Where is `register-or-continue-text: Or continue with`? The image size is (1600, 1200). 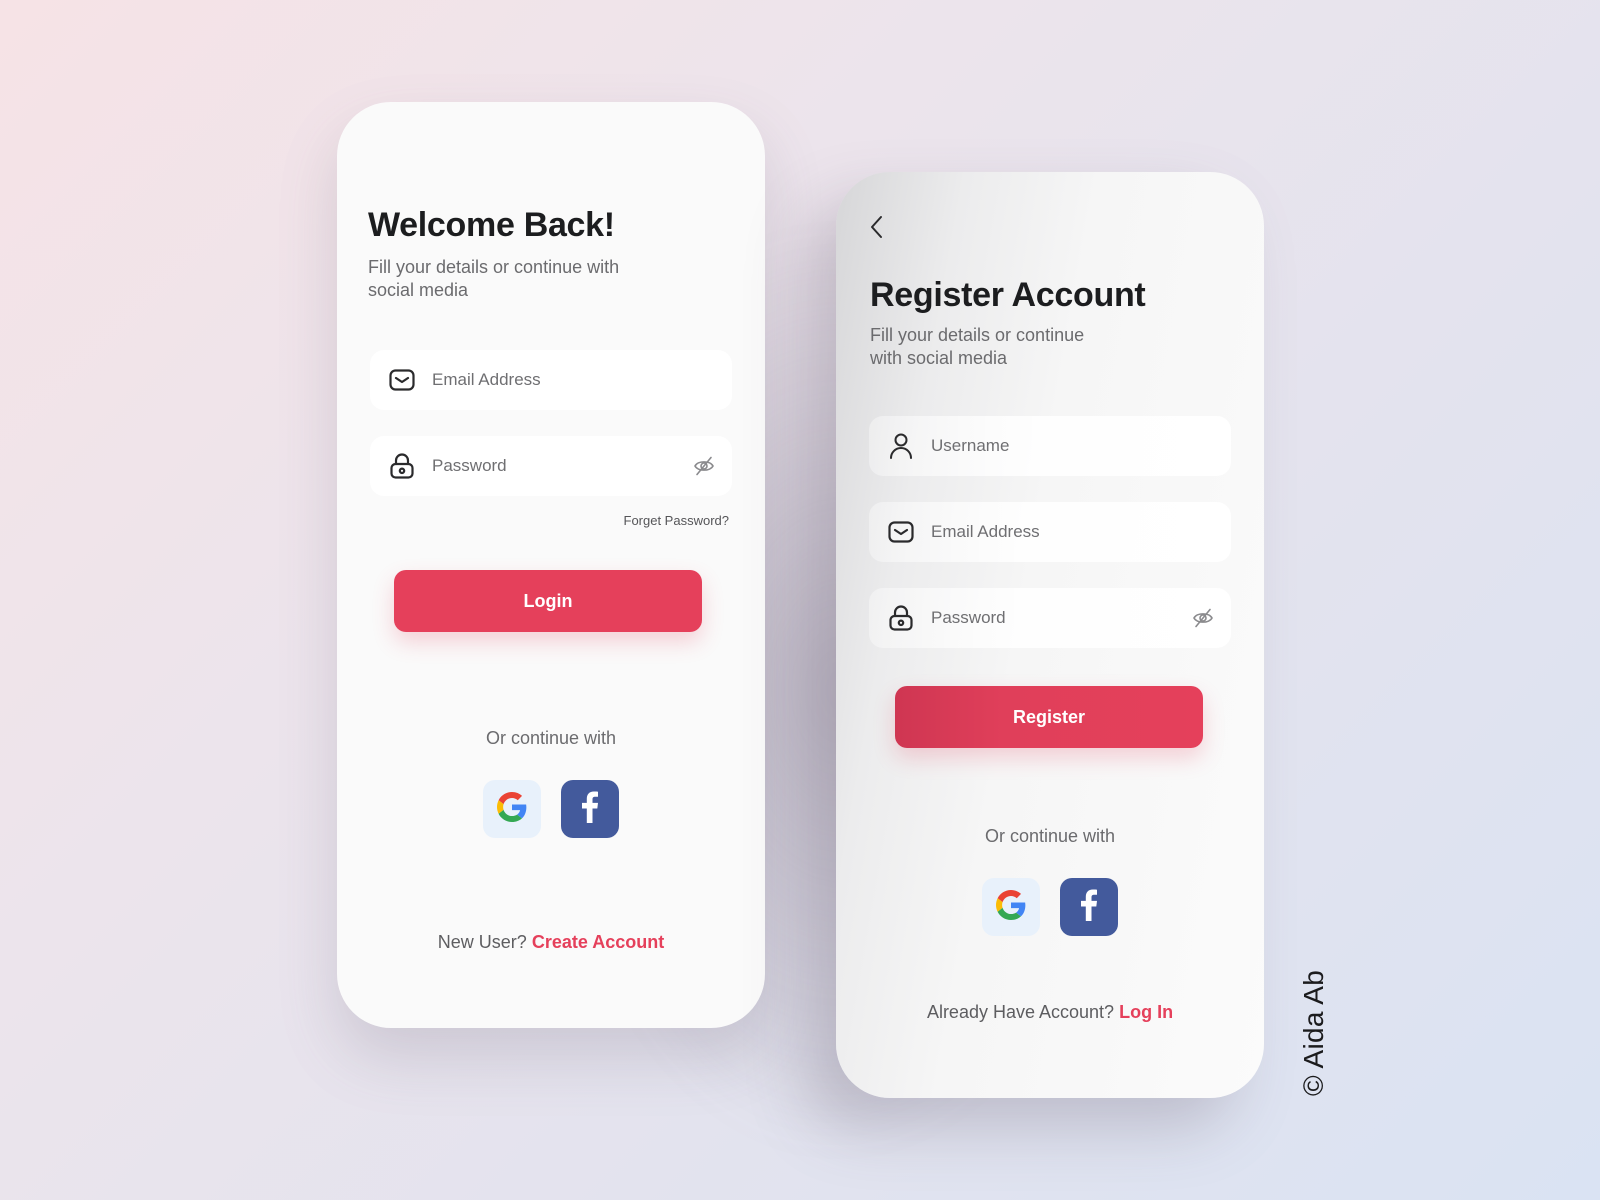 register-or-continue-text: Or continue with is located at coordinates (1050, 836).